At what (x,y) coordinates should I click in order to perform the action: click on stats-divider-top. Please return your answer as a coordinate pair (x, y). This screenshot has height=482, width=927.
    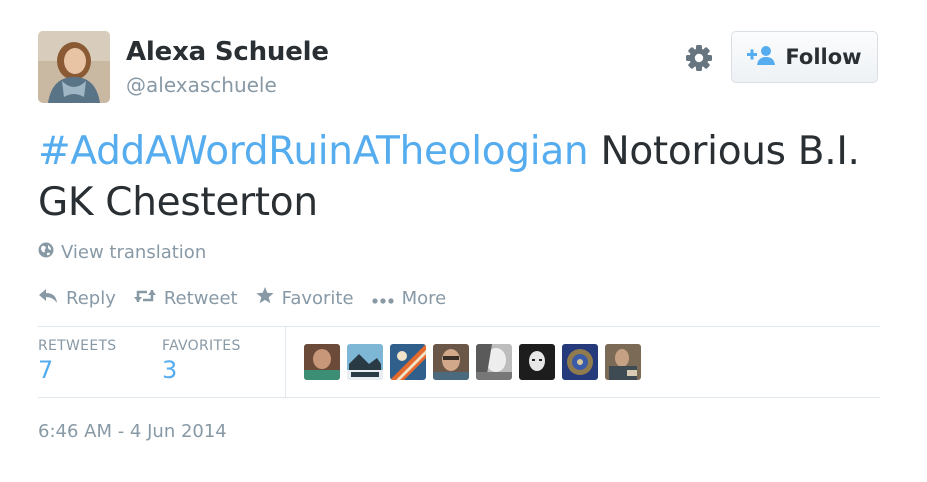
    Looking at the image, I should click on (459, 326).